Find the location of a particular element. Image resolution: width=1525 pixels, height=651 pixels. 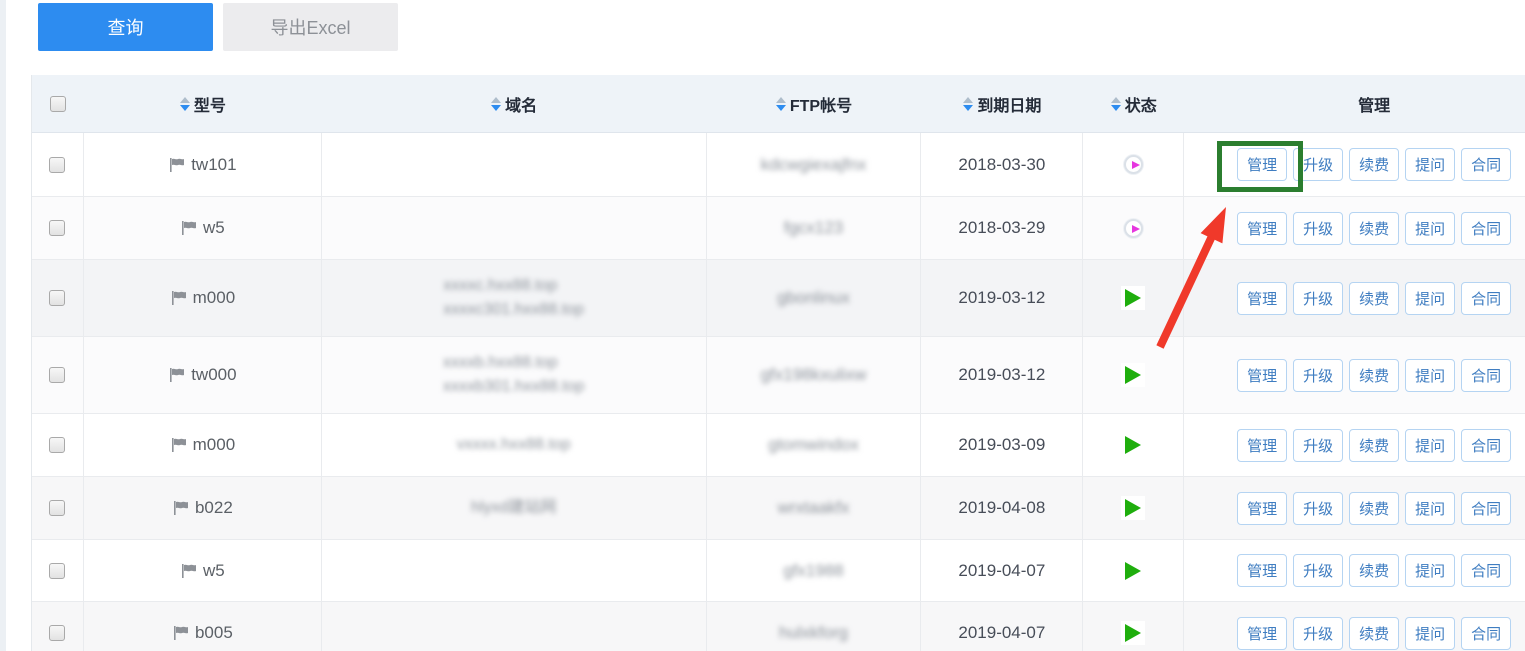

expire-date: 2019-03-12 is located at coordinates (1002, 297).